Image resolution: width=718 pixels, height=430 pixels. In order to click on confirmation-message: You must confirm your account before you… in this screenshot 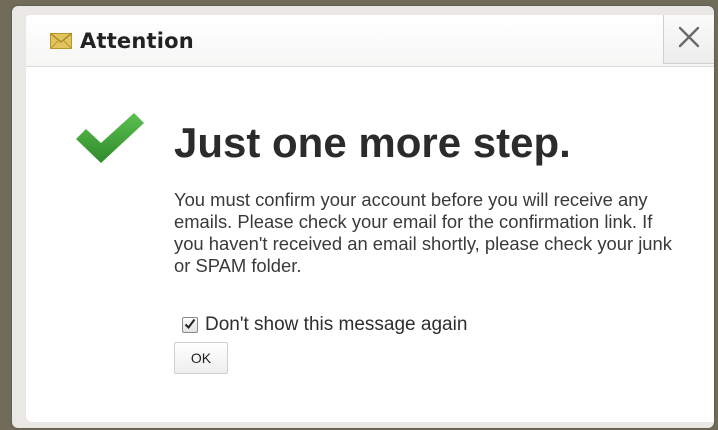, I will do `click(423, 232)`.